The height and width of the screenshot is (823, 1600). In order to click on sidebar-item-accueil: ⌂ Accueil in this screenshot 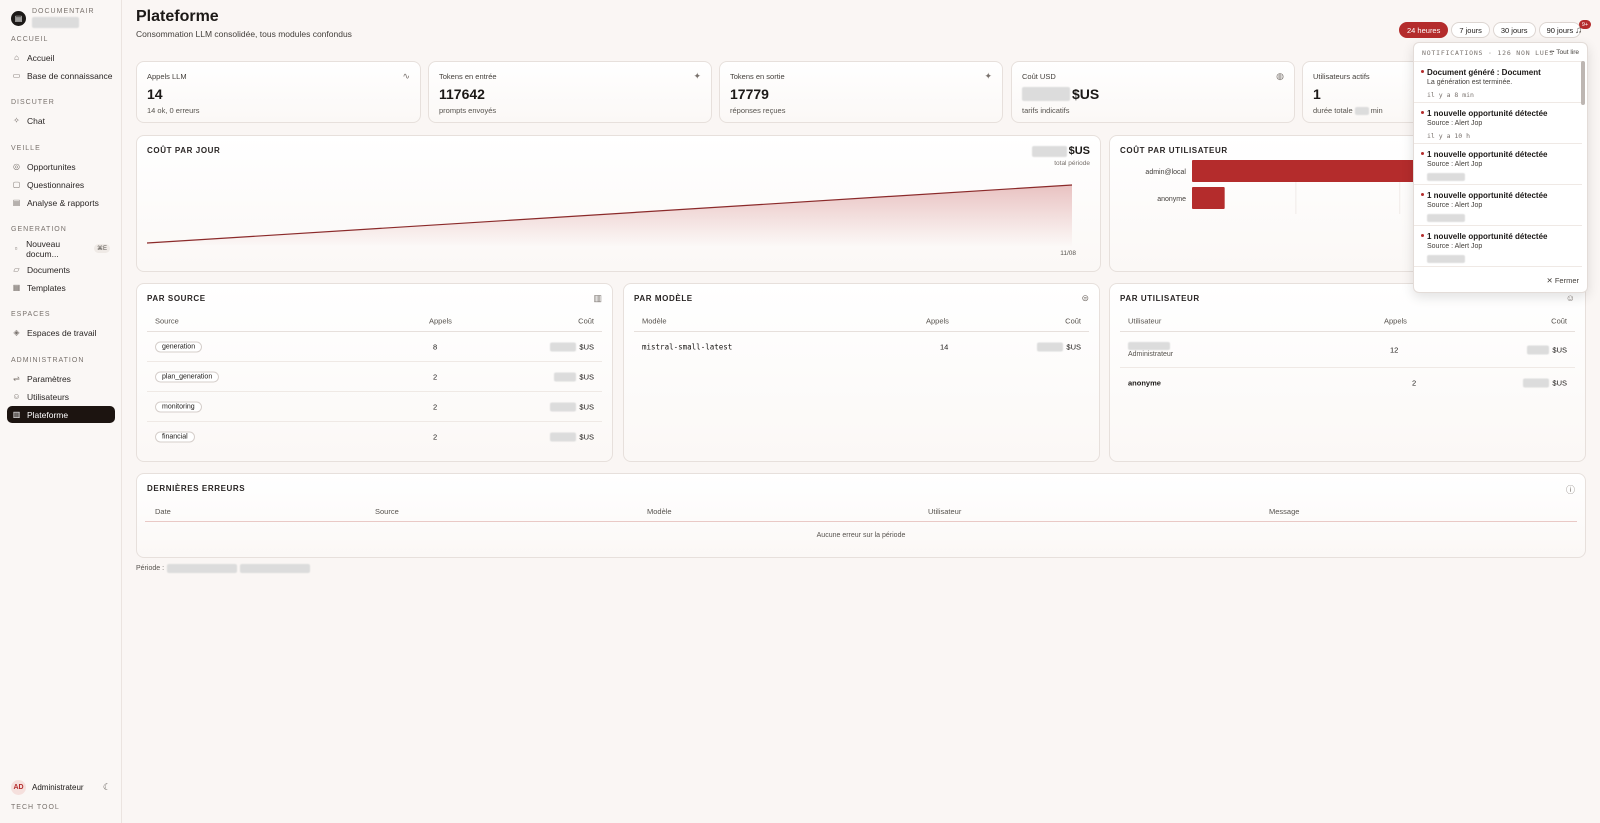, I will do `click(61, 57)`.